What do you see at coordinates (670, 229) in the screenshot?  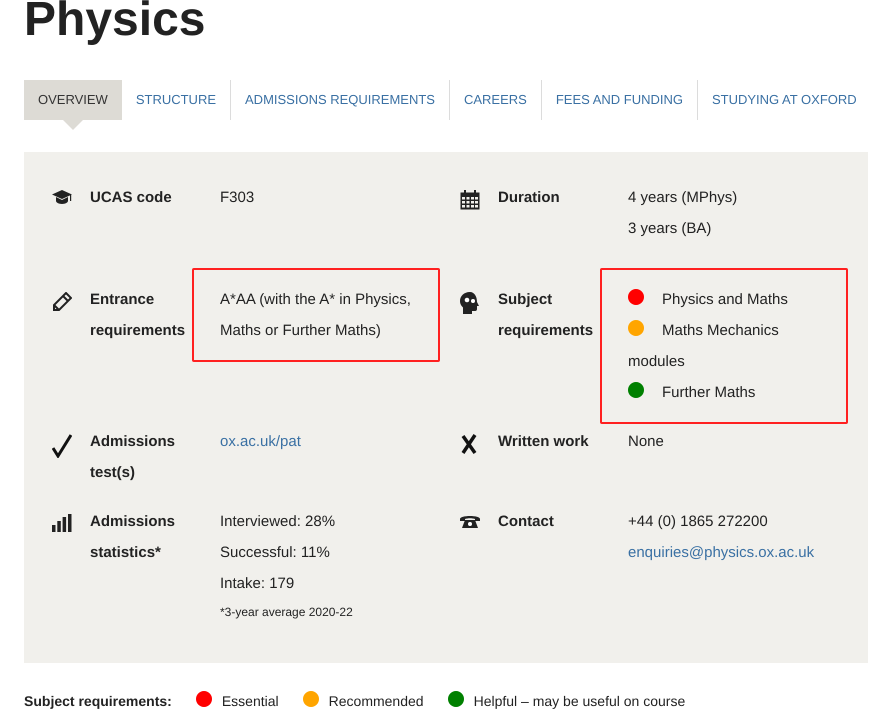 I see `field-value: 3 years (BA)` at bounding box center [670, 229].